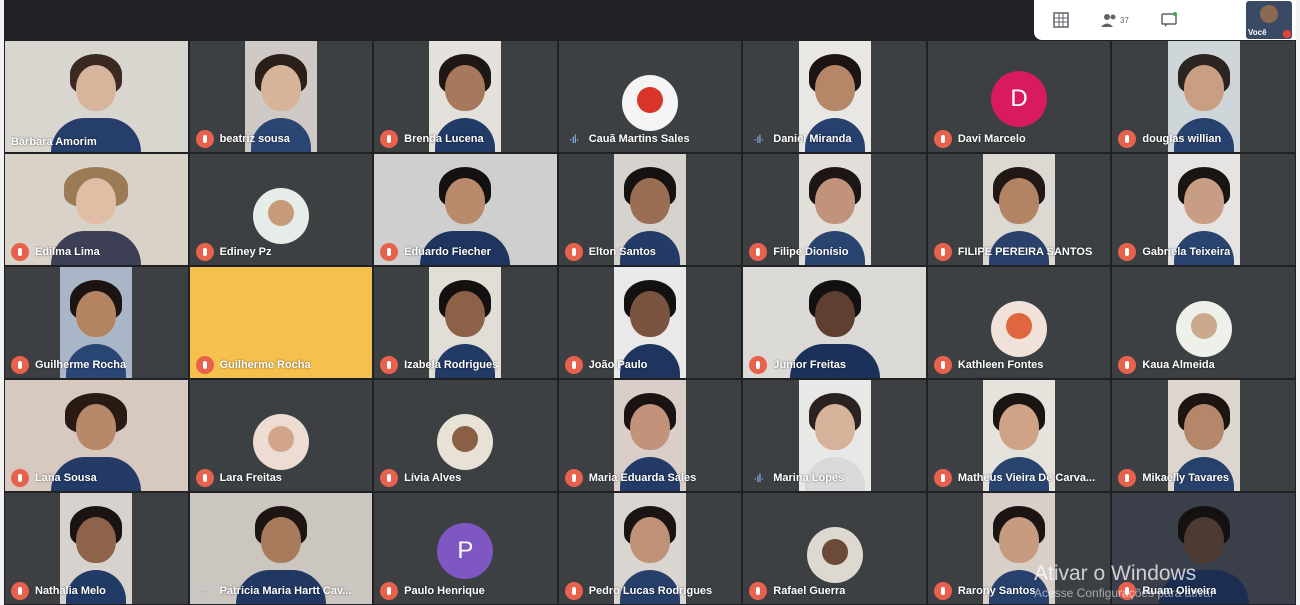  I want to click on layout-grid-button, so click(1061, 20).